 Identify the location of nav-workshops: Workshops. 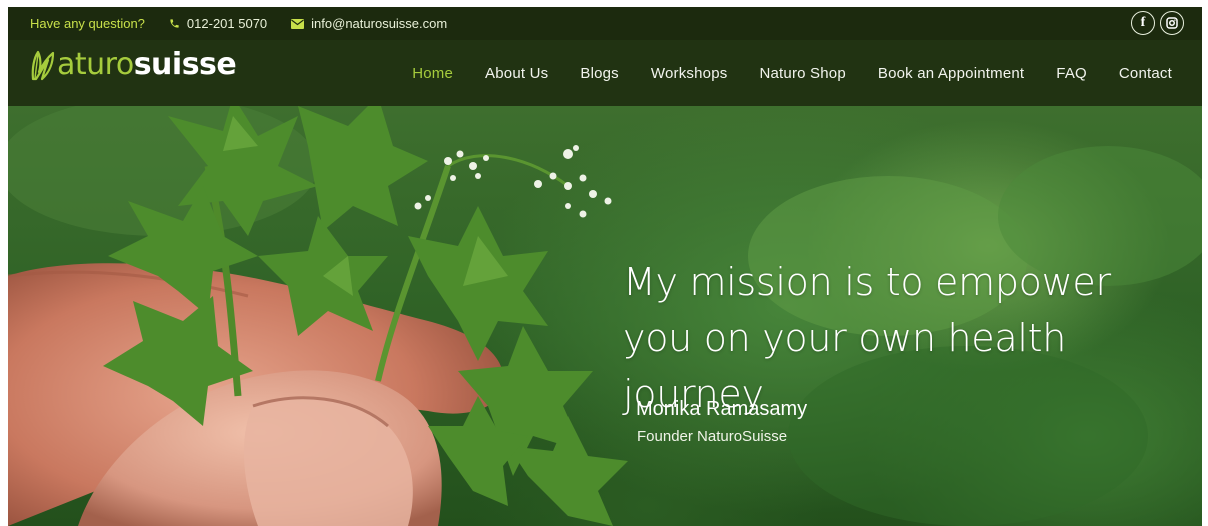
(689, 73).